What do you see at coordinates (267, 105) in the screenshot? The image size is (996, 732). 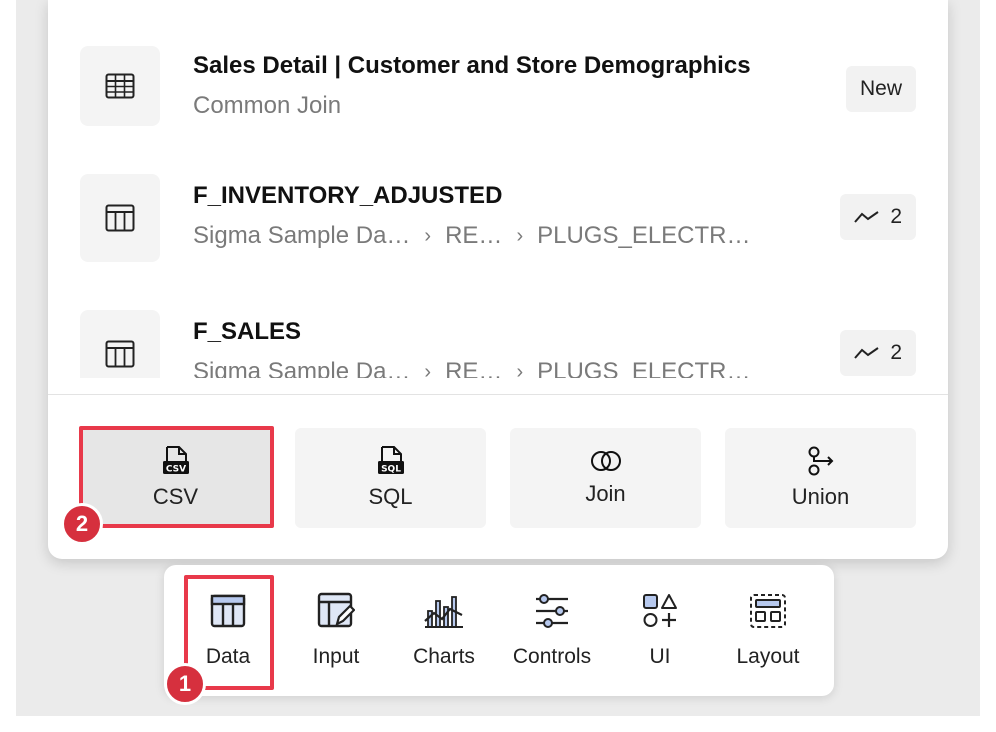 I see `item-subtitle: Common Join` at bounding box center [267, 105].